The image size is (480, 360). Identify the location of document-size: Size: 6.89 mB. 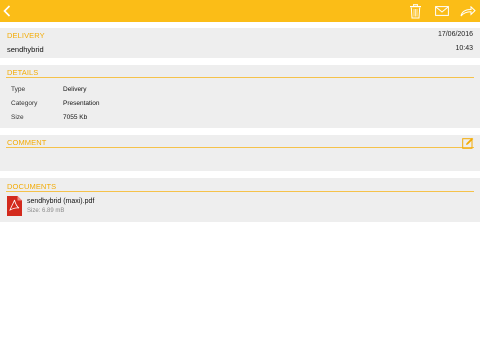
(46, 211).